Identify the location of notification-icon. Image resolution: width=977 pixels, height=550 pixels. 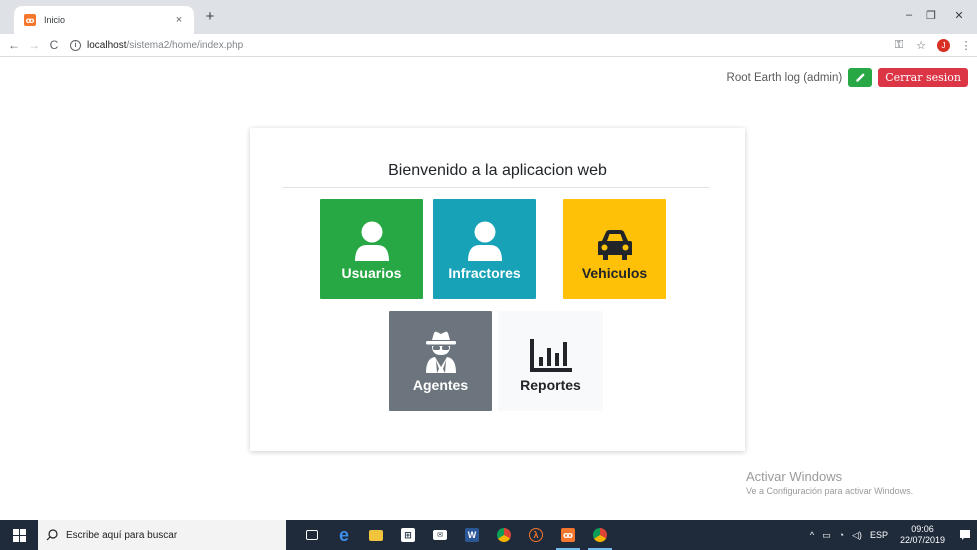
(965, 535).